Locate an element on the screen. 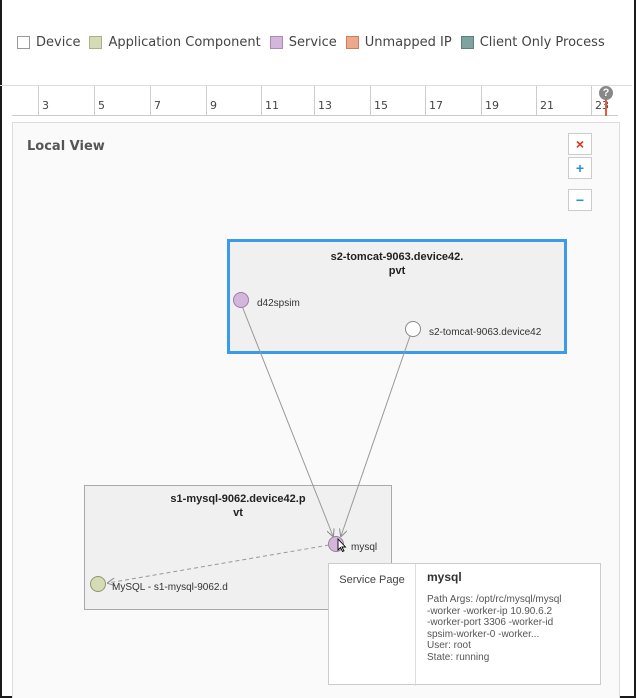 This screenshot has width=636, height=698. help-icon: ? is located at coordinates (606, 93).